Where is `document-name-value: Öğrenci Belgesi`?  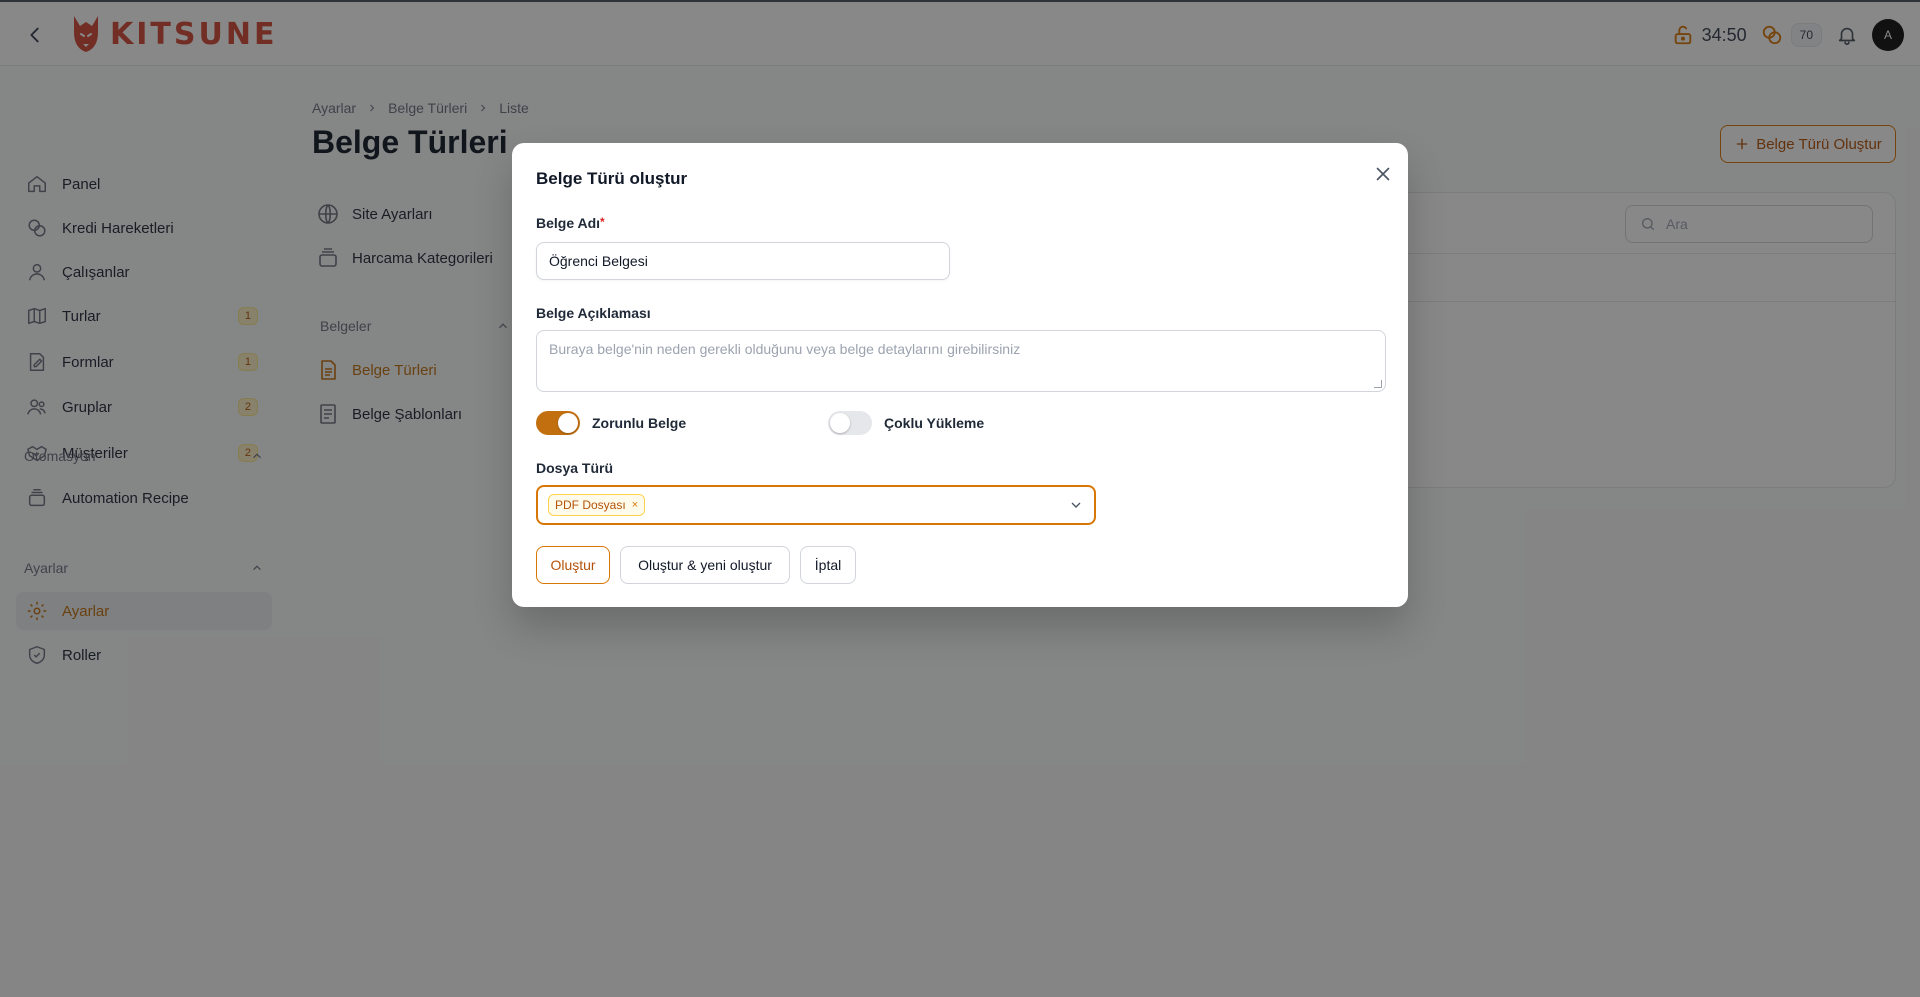 document-name-value: Öğrenci Belgesi is located at coordinates (598, 261).